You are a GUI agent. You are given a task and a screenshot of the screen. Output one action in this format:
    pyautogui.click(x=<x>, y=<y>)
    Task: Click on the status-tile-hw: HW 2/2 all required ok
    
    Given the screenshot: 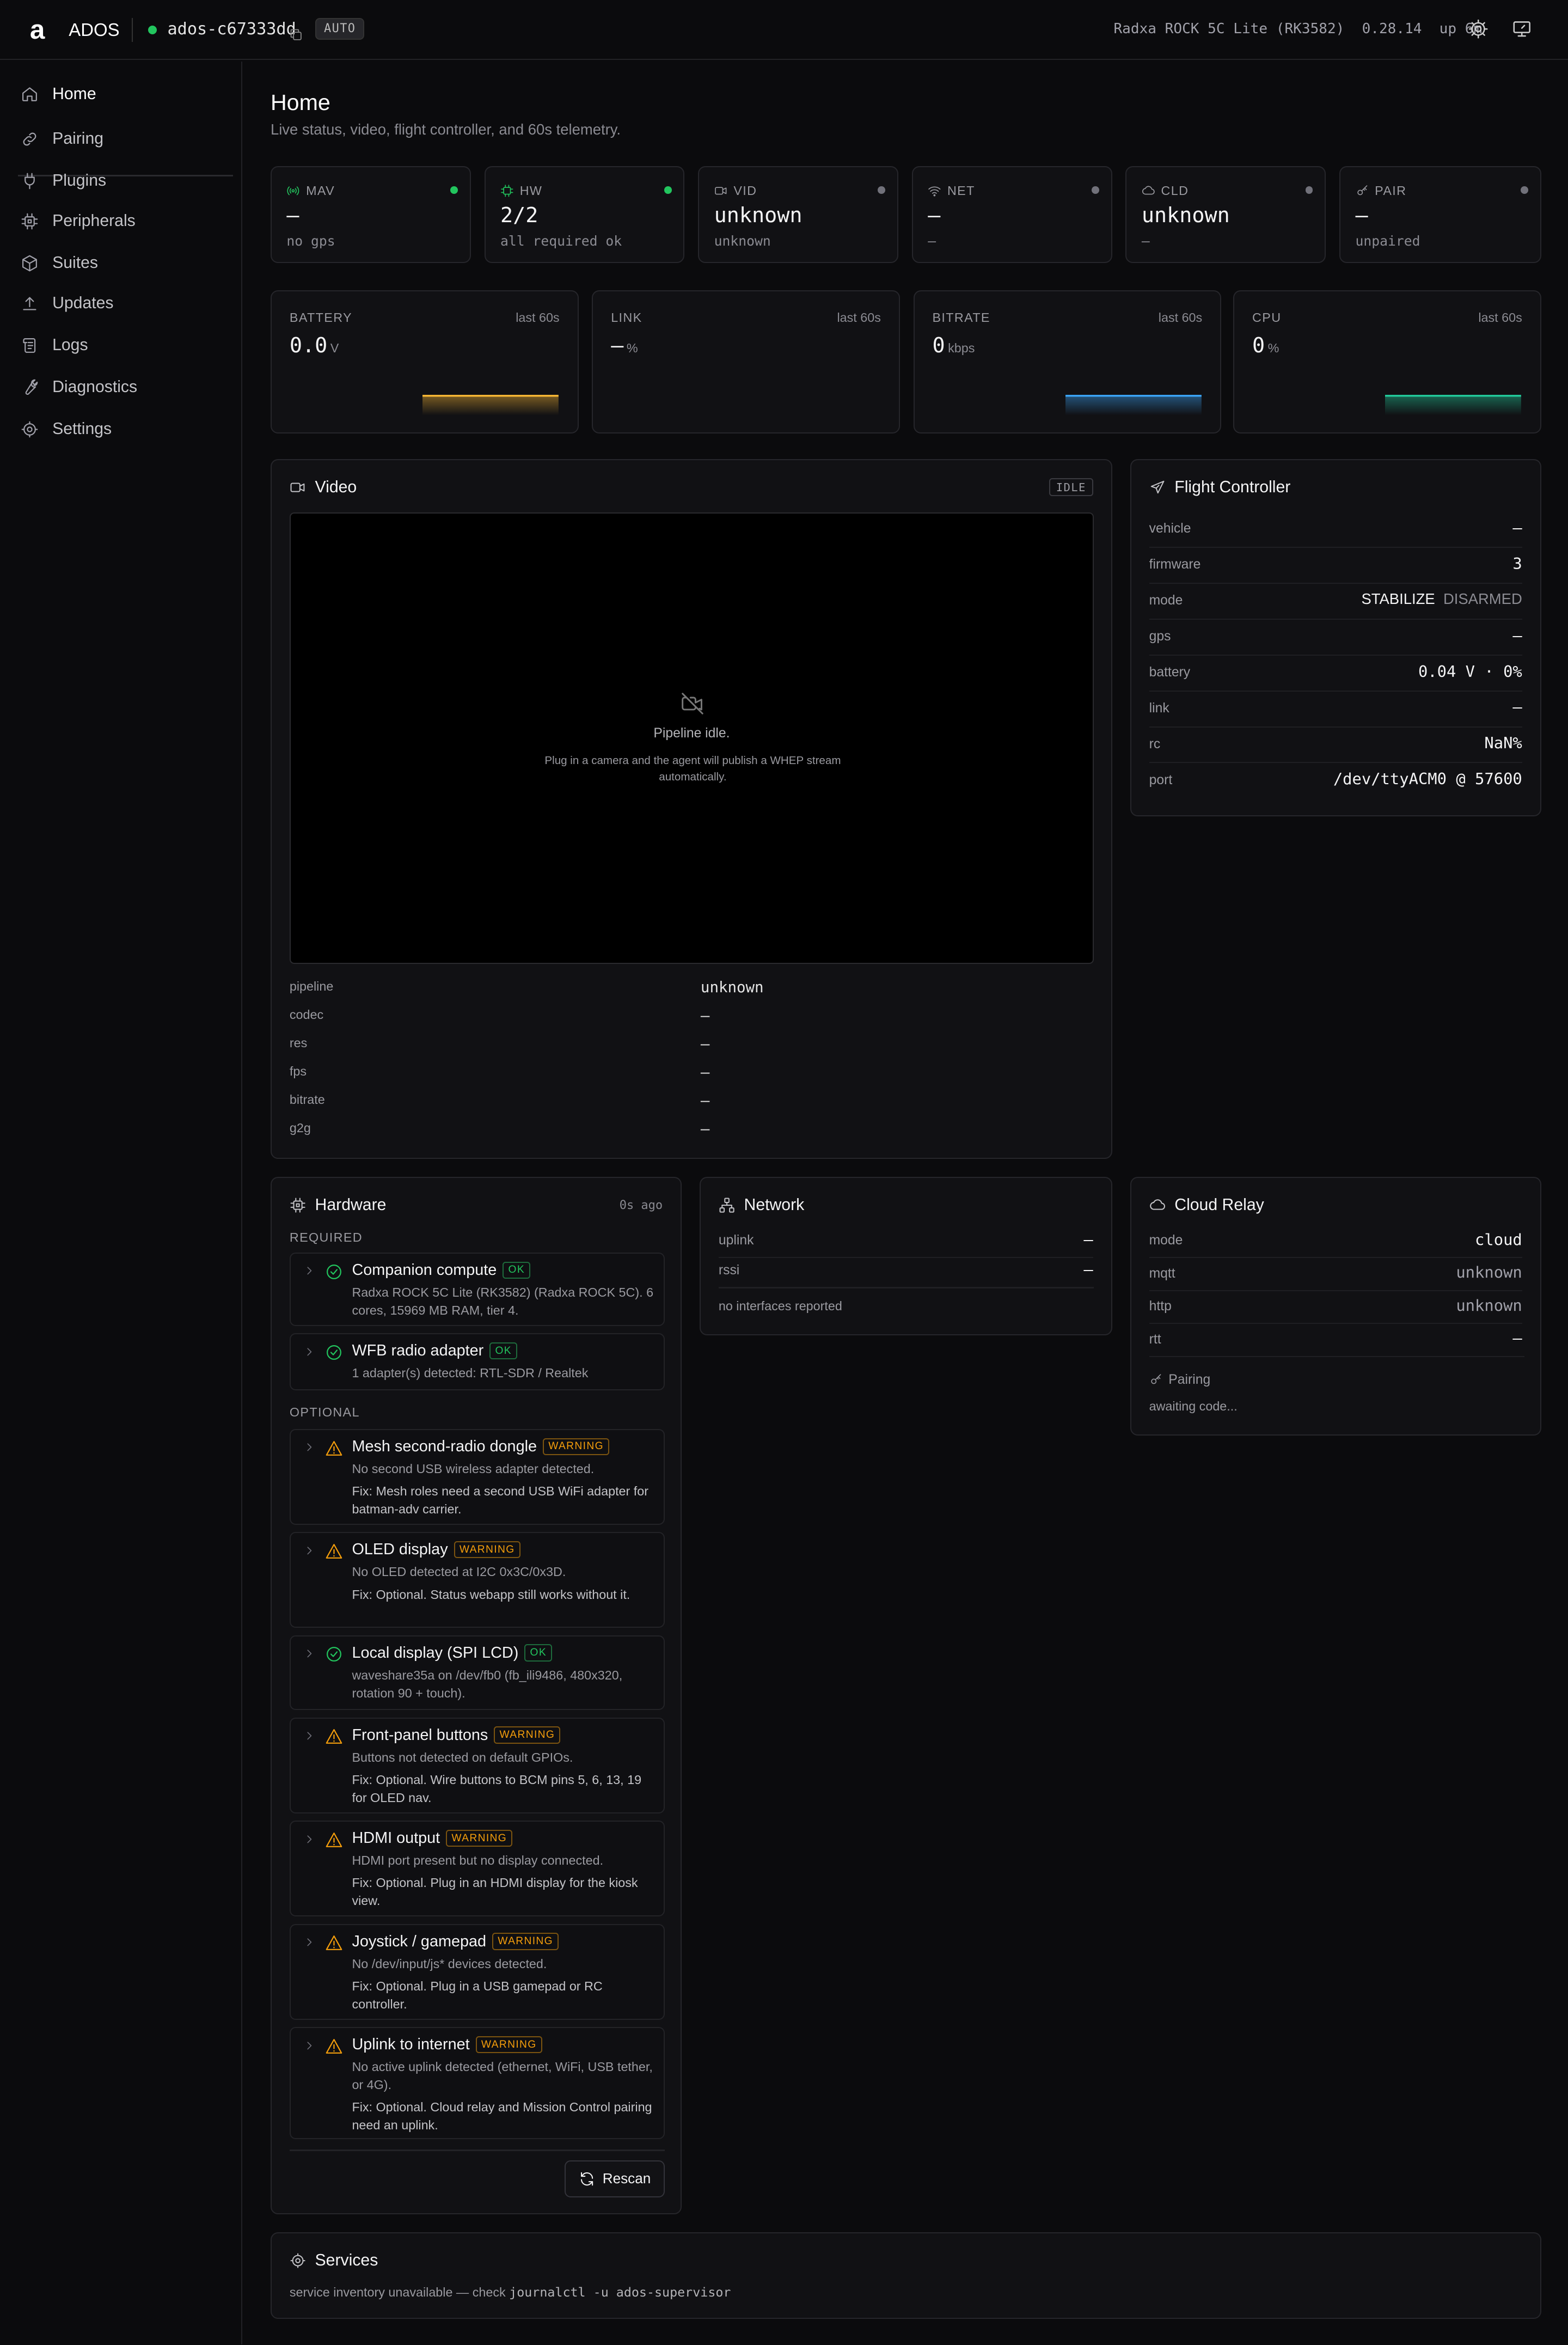 What is the action you would take?
    pyautogui.click(x=584, y=215)
    